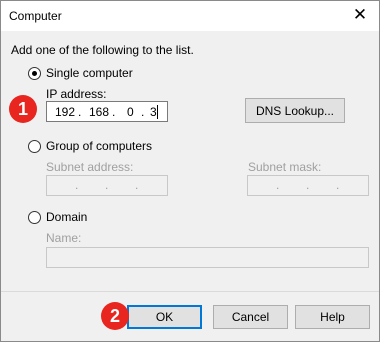 This screenshot has height=342, width=380. What do you see at coordinates (76, 94) in the screenshot?
I see `ip-address-label: IP address:` at bounding box center [76, 94].